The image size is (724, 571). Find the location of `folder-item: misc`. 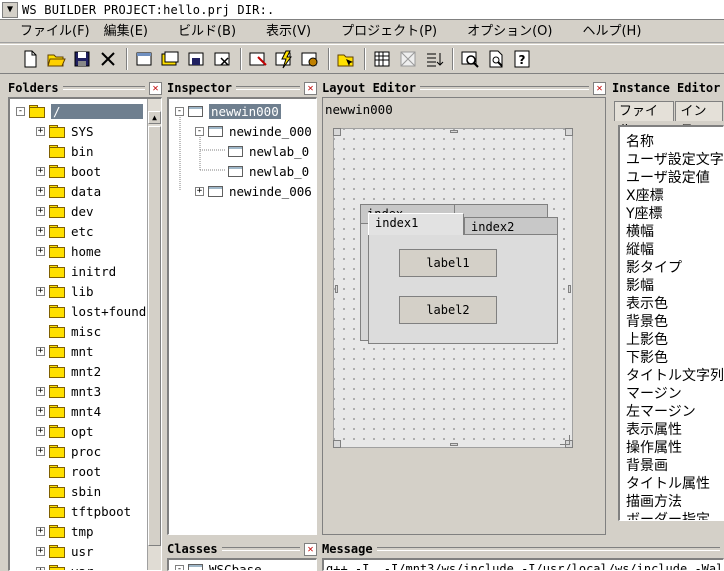

folder-item: misc is located at coordinates (68, 331).